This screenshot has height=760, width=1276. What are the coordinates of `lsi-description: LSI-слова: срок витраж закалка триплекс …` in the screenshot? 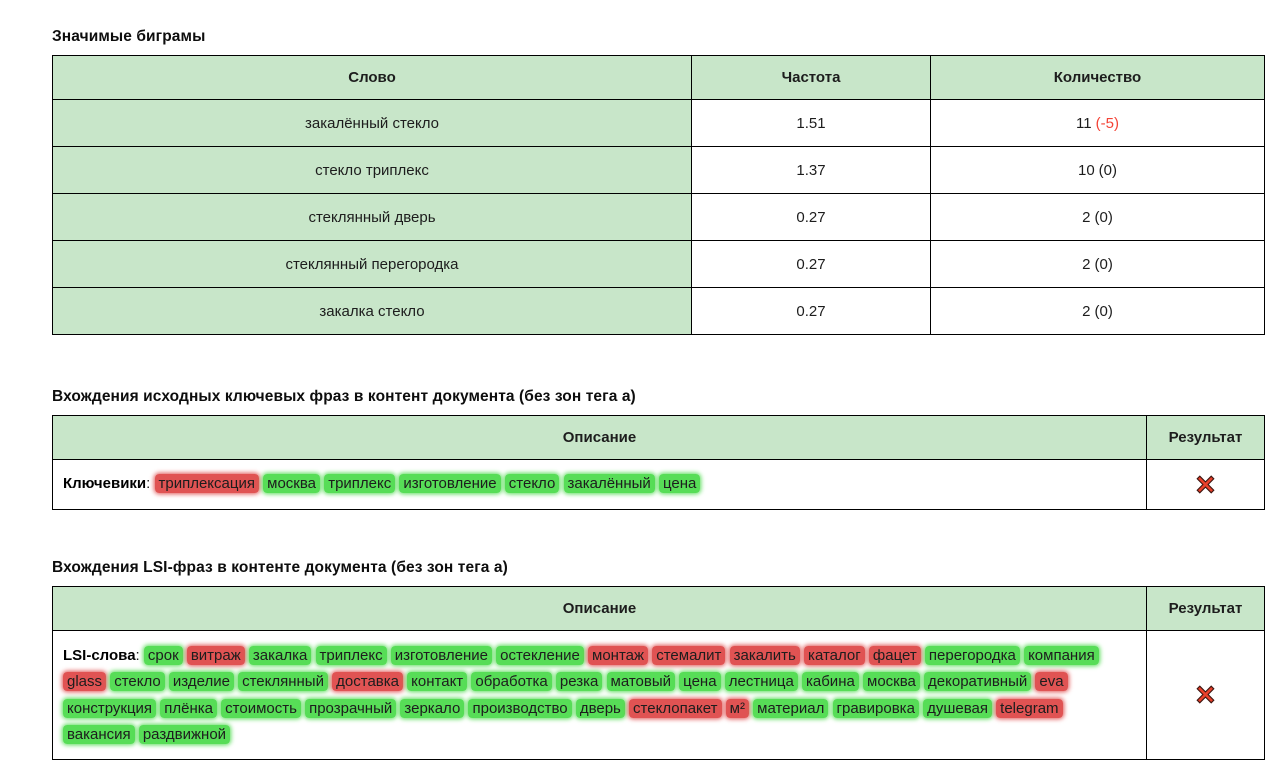 It's located at (599, 694).